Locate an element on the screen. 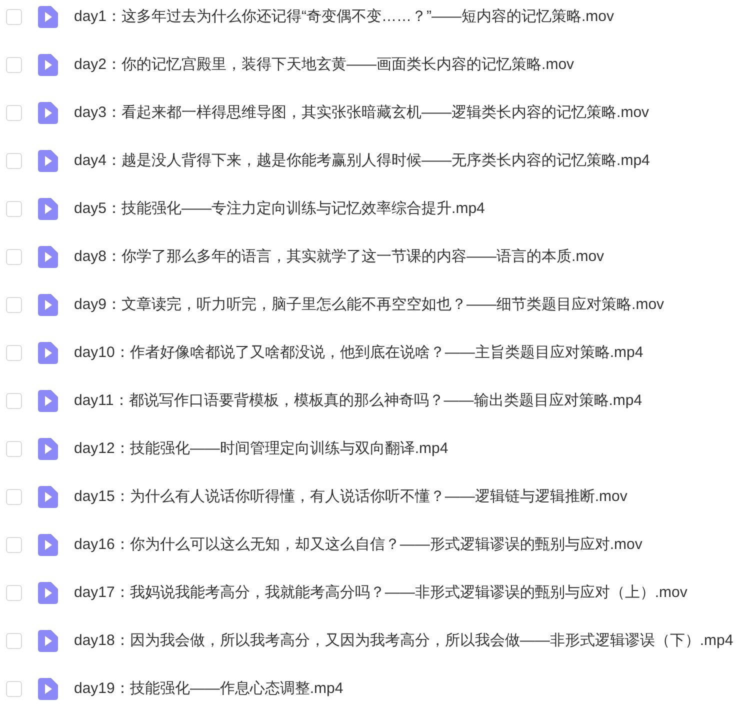  file-name: day10：作者好像啥都说了又啥都没说，他到底在说啥？——主旨类题目应对策略.mp4 is located at coordinates (359, 353).